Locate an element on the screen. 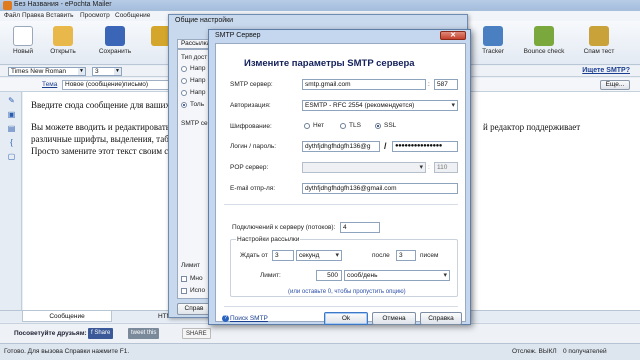  bounce-check-icon is located at coordinates (544, 36).